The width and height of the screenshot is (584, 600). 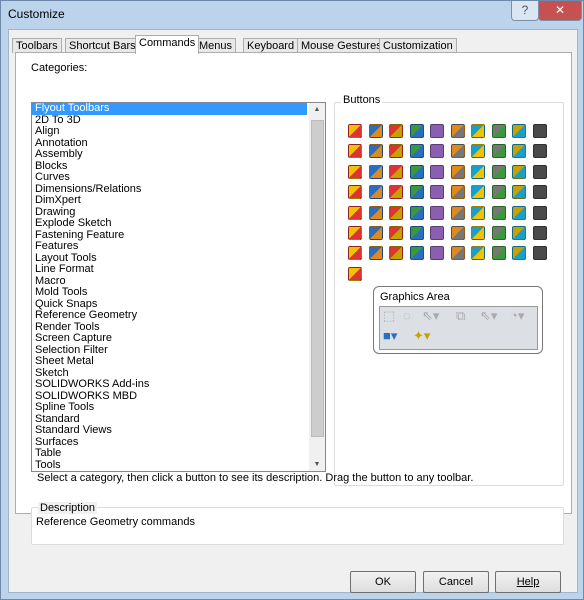 What do you see at coordinates (169, 361) in the screenshot?
I see `category-item: Sheet Metal` at bounding box center [169, 361].